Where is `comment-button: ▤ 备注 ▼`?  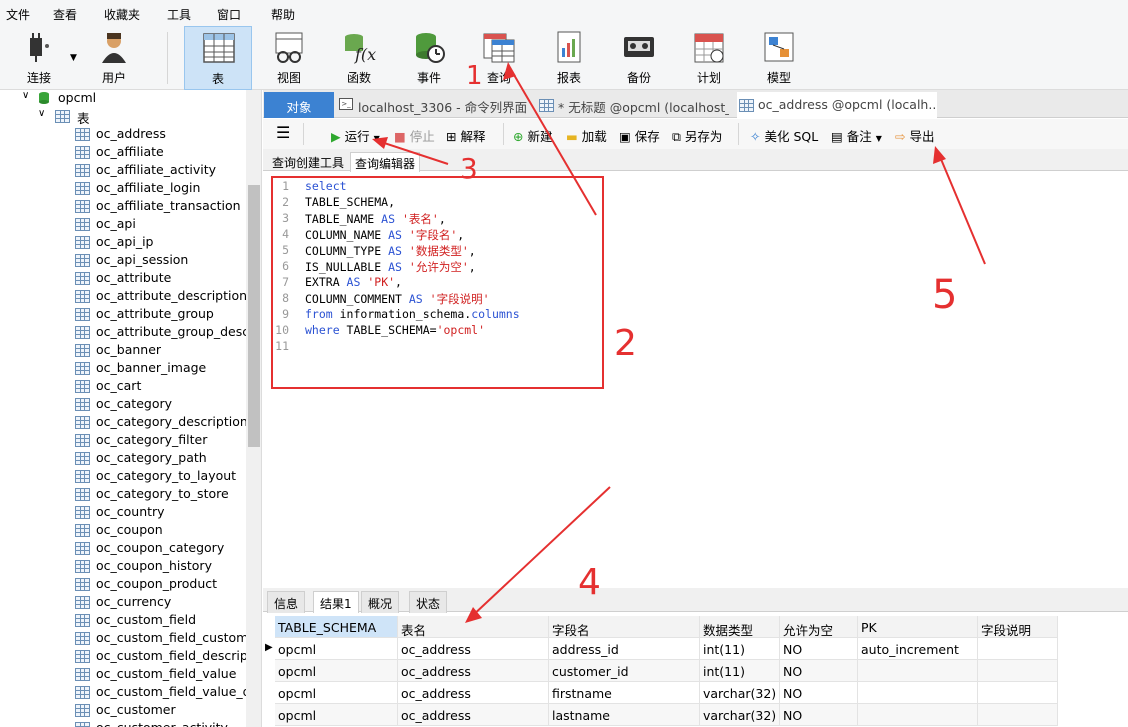 comment-button: ▤ 备注 ▼ is located at coordinates (856, 135).